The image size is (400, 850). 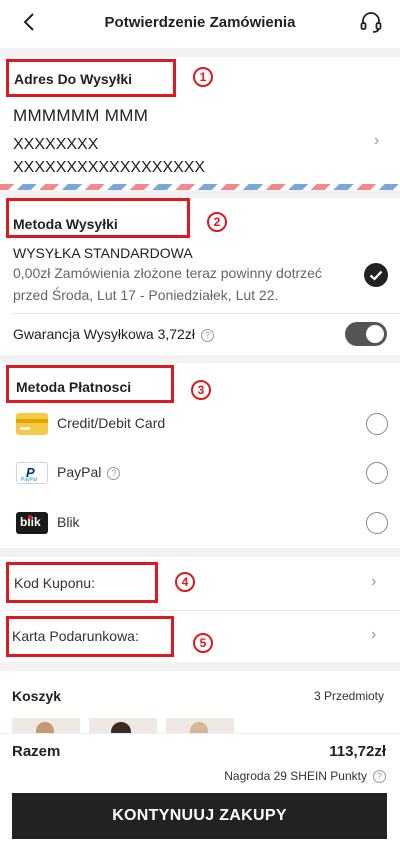 What do you see at coordinates (375, 334) in the screenshot?
I see `toggle-knob` at bounding box center [375, 334].